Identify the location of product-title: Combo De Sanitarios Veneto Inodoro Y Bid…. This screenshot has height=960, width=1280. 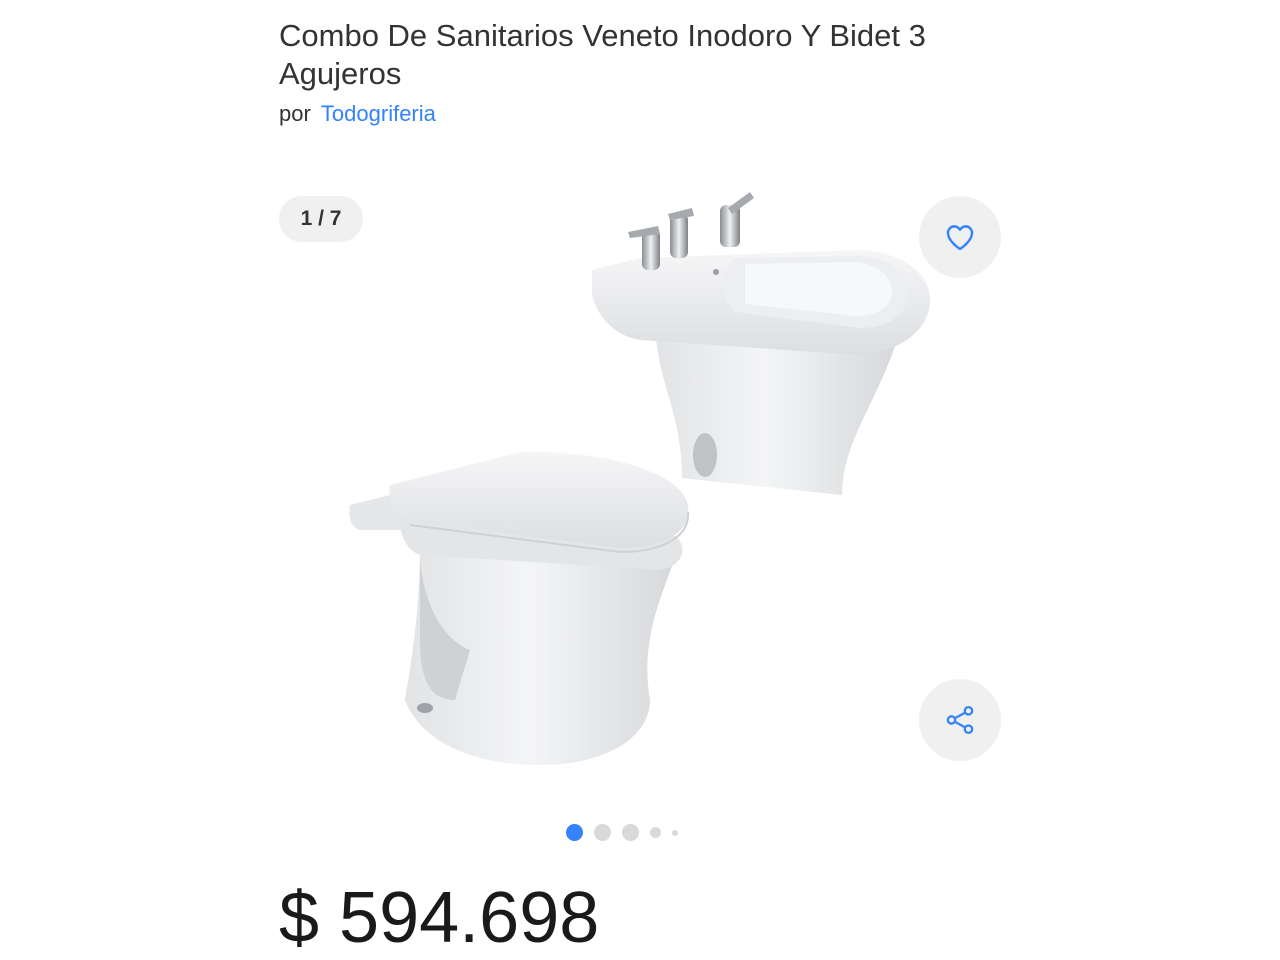
(602, 54).